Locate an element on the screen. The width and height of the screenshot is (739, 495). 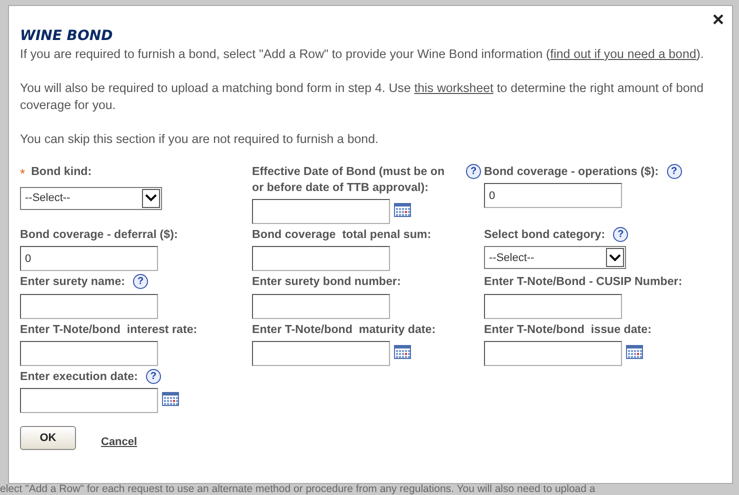
paragraph: You can skip this section if you are not required to furnish a bond. is located at coordinates (200, 139).